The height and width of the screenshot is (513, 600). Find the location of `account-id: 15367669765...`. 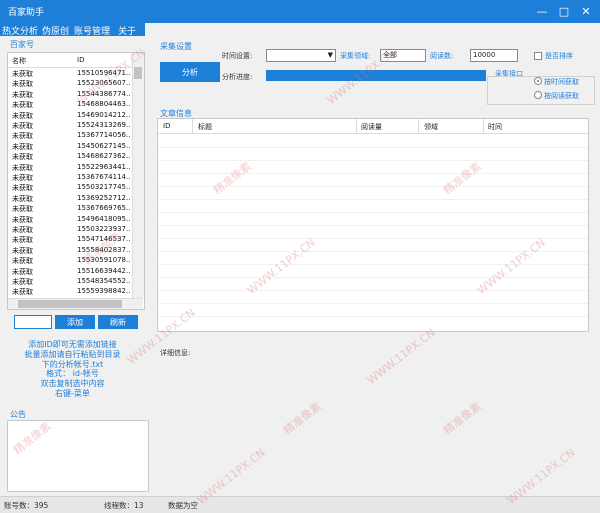

account-id: 15367669765... is located at coordinates (104, 208).